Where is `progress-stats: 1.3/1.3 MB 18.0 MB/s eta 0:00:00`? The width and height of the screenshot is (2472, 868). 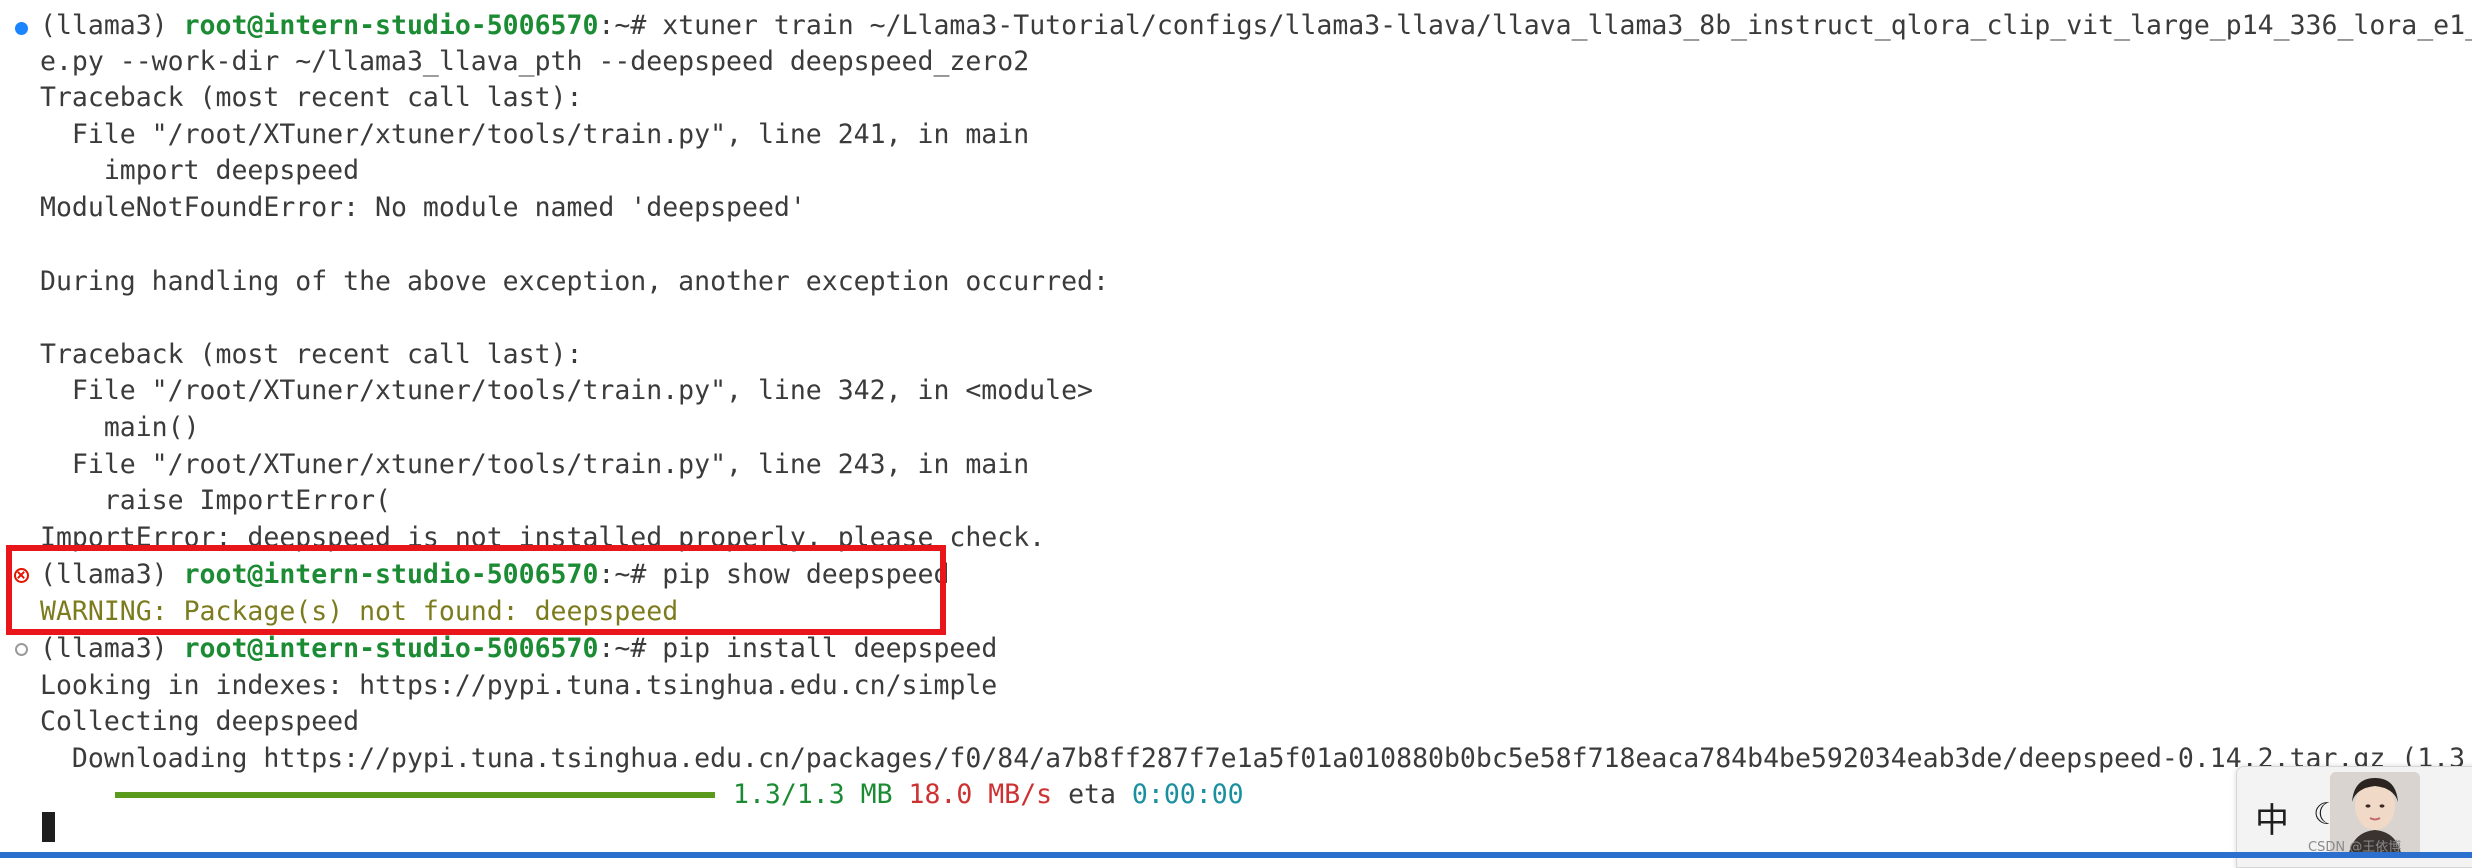 progress-stats: 1.3/1.3 MB 18.0 MB/s eta 0:00:00 is located at coordinates (988, 795).